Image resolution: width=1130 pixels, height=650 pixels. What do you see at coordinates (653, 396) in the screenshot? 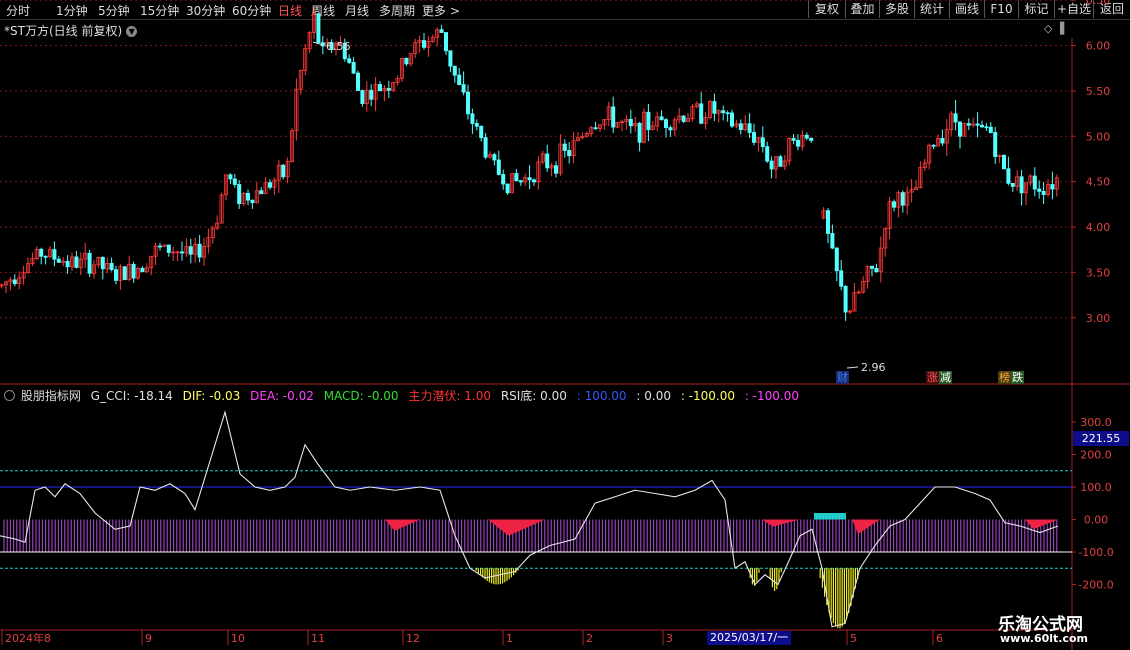
I see `indicator-value: : 0.00` at bounding box center [653, 396].